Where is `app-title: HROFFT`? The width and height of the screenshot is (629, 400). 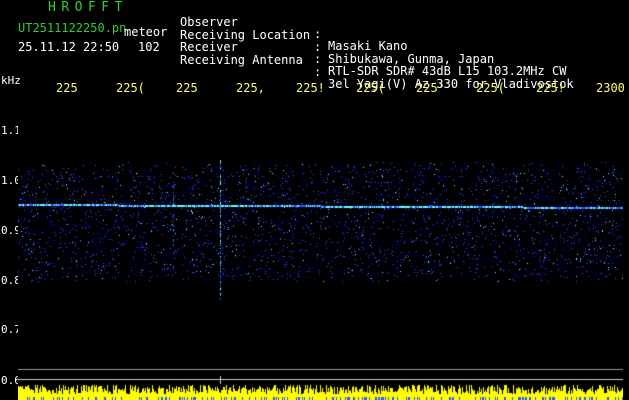
app-title: HROFFT is located at coordinates (88, 7).